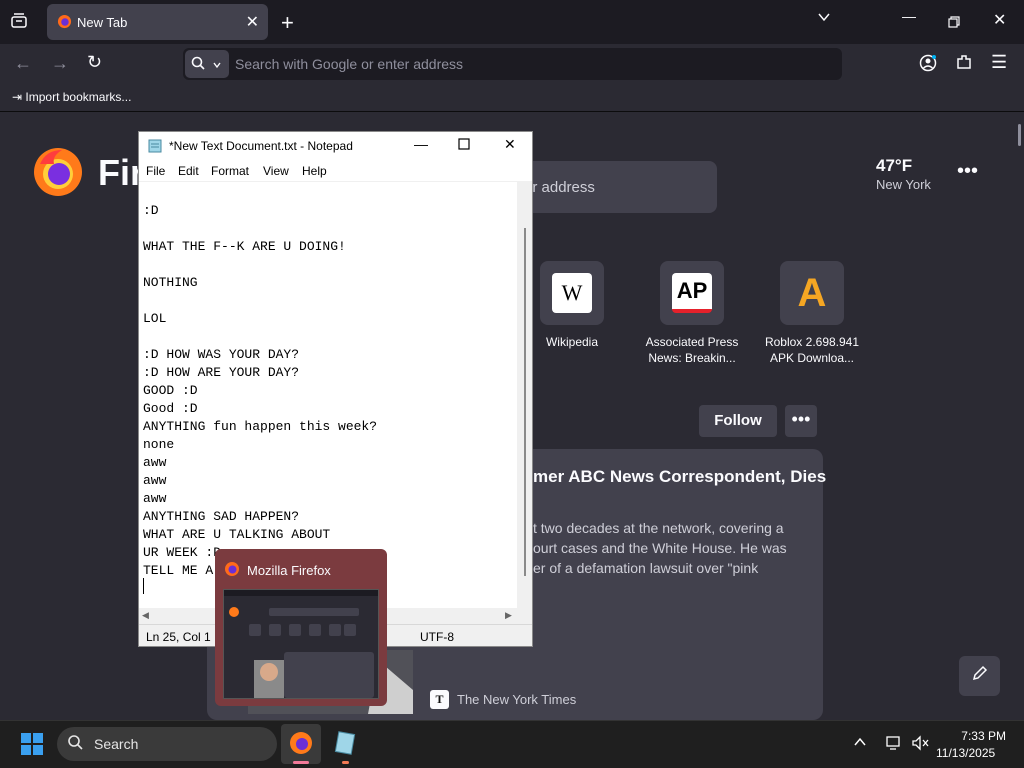 Image resolution: width=1024 pixels, height=768 pixels. I want to click on weather-city: New York, so click(903, 184).